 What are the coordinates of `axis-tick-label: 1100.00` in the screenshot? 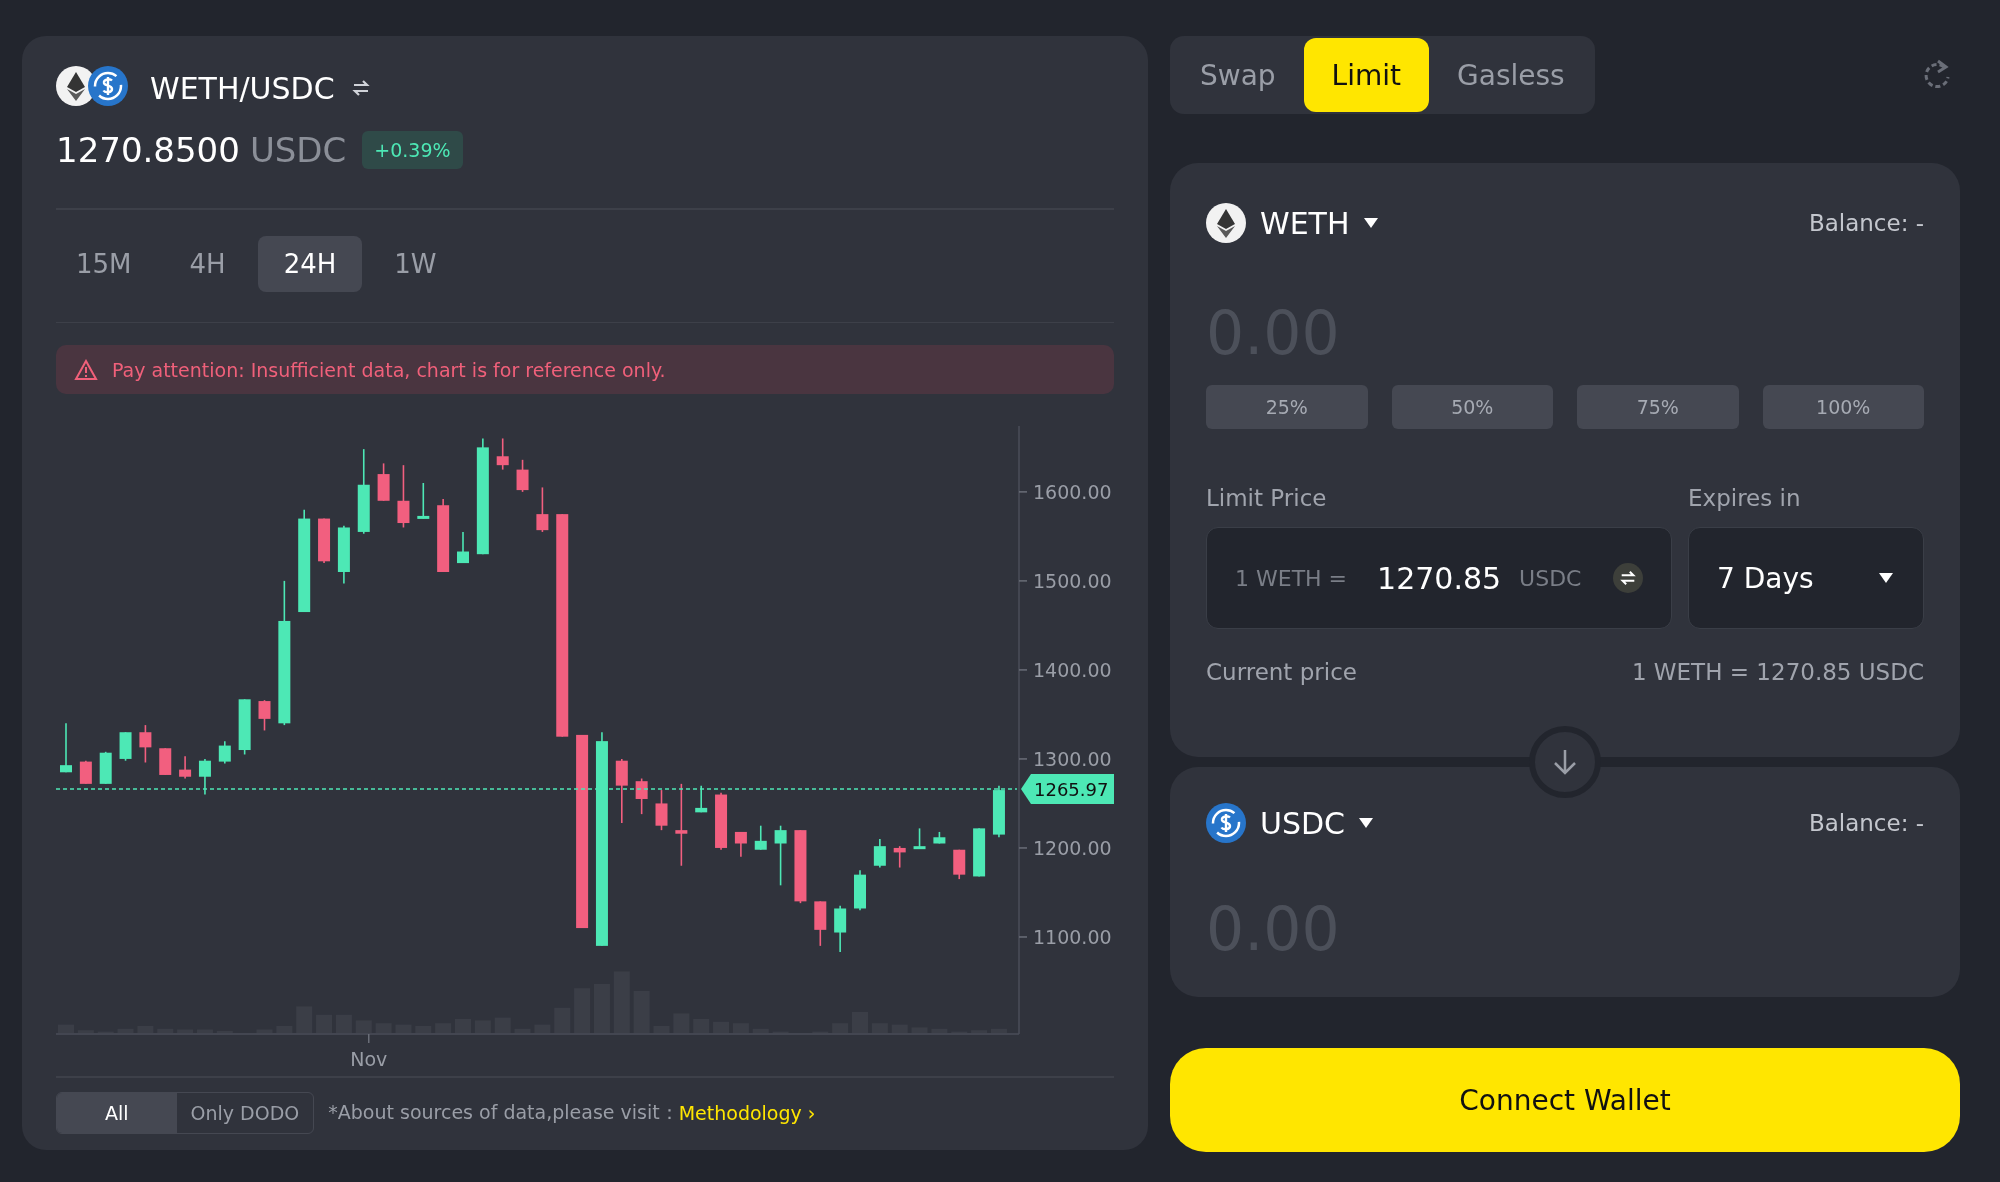 It's located at (1072, 937).